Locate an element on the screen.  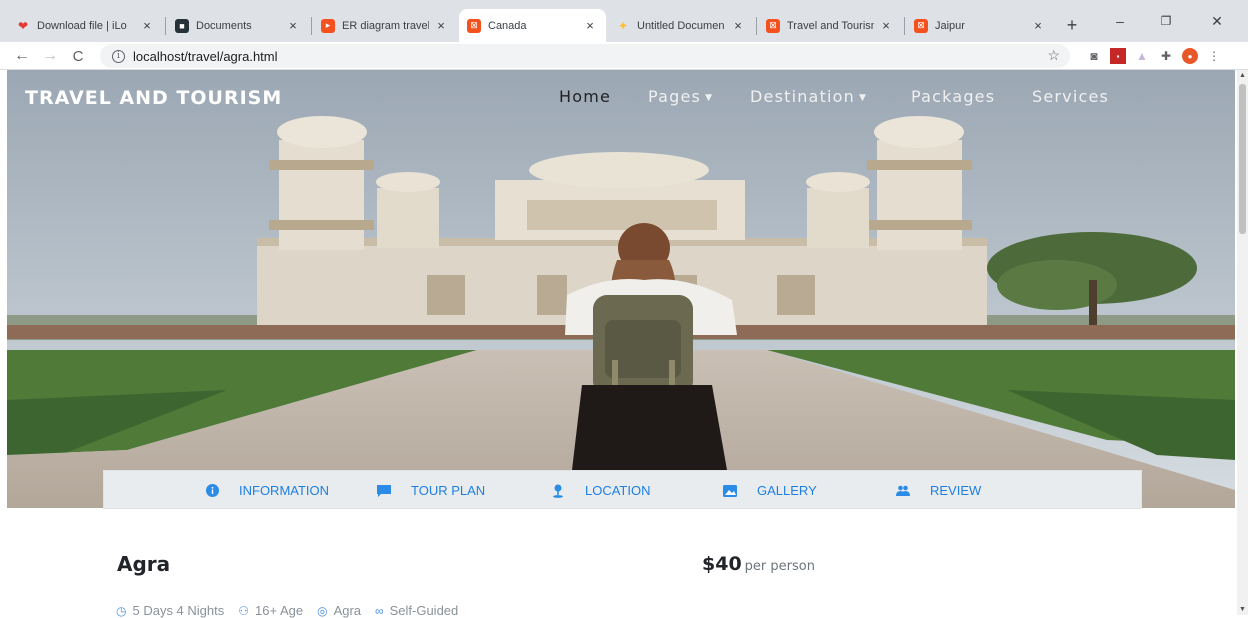
map-pin-icon: ◎ is located at coordinates (322, 610).